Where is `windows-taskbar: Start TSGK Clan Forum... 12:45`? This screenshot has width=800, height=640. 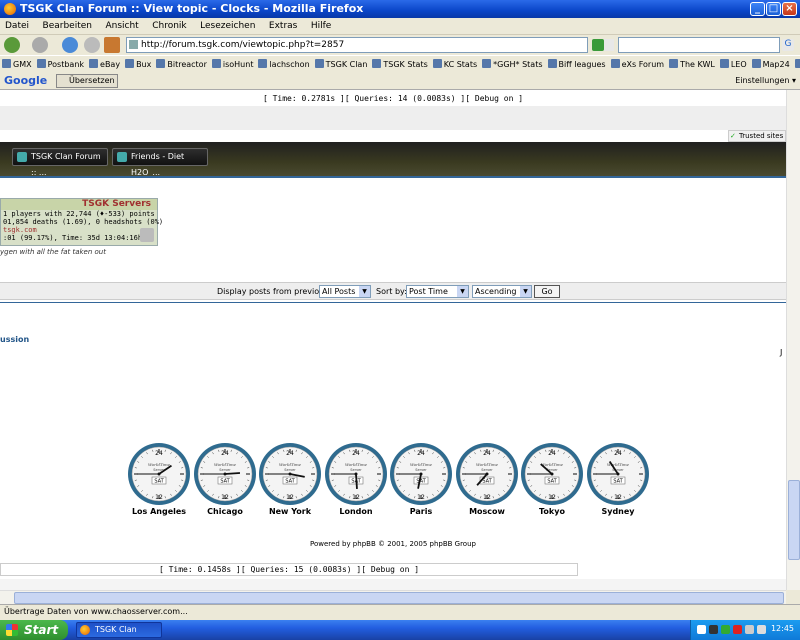
windows-taskbar: Start TSGK Clan Forum... 12:45 is located at coordinates (400, 630).